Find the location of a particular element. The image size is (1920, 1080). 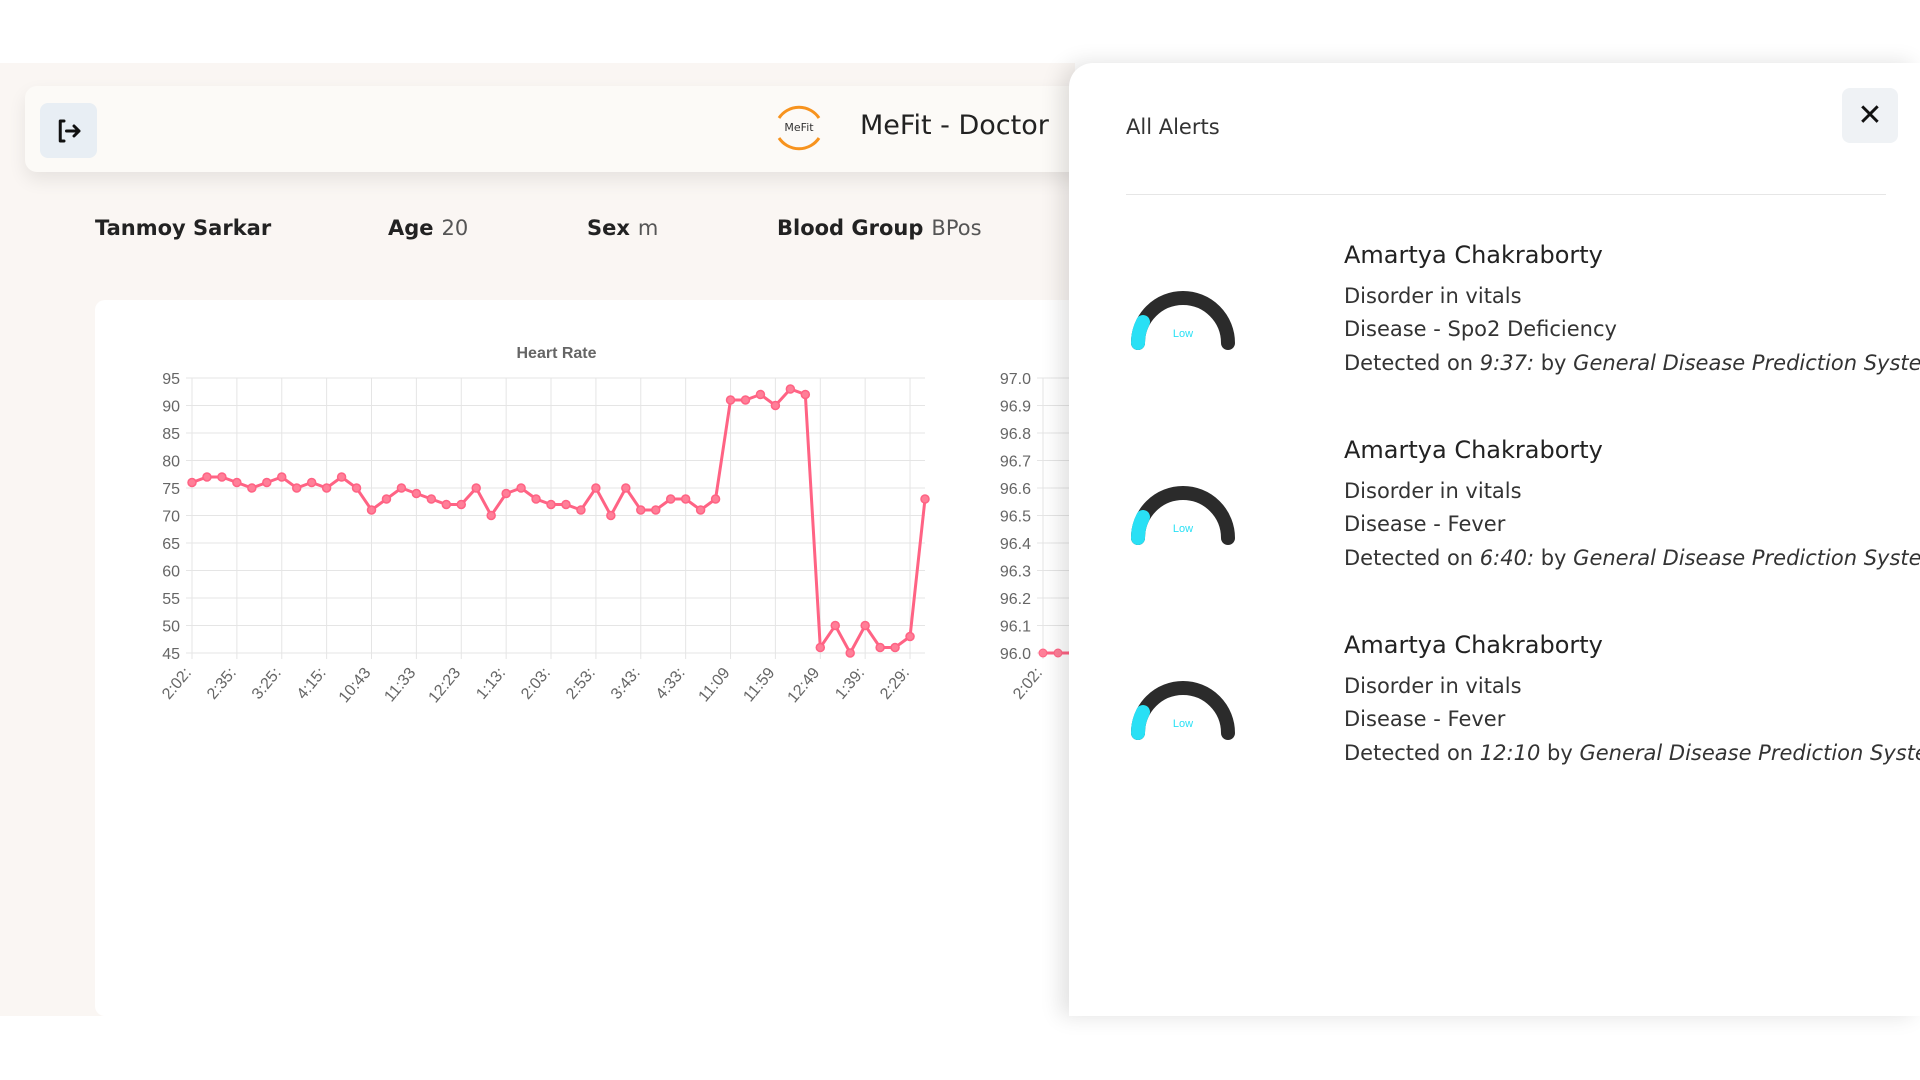

y-tick-label: 96.5 is located at coordinates (1015, 517).